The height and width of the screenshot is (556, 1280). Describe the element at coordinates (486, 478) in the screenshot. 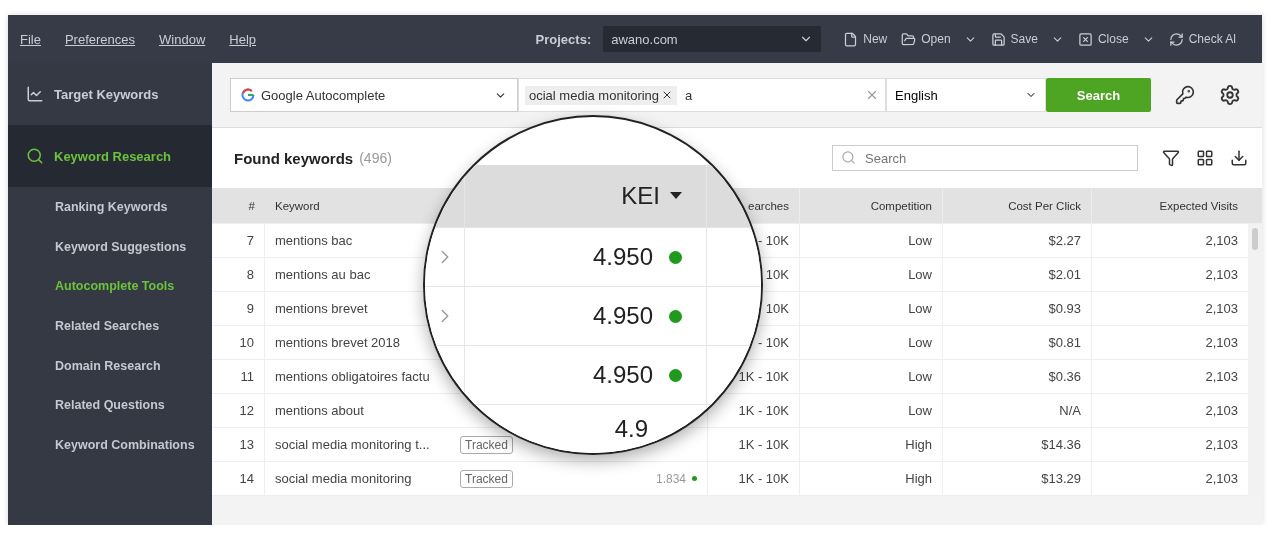

I see `tracked-tag: Tracked` at that location.